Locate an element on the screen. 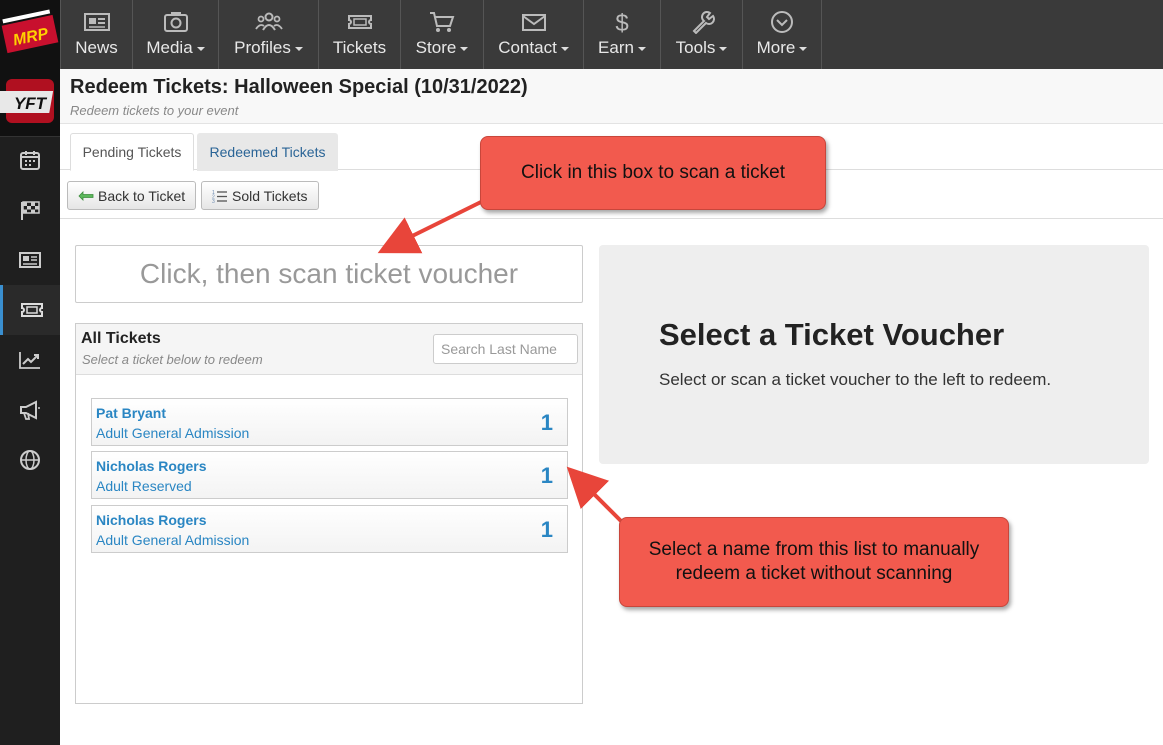 Image resolution: width=1163 pixels, height=745 pixels. nav-more: More is located at coordinates (782, 34).